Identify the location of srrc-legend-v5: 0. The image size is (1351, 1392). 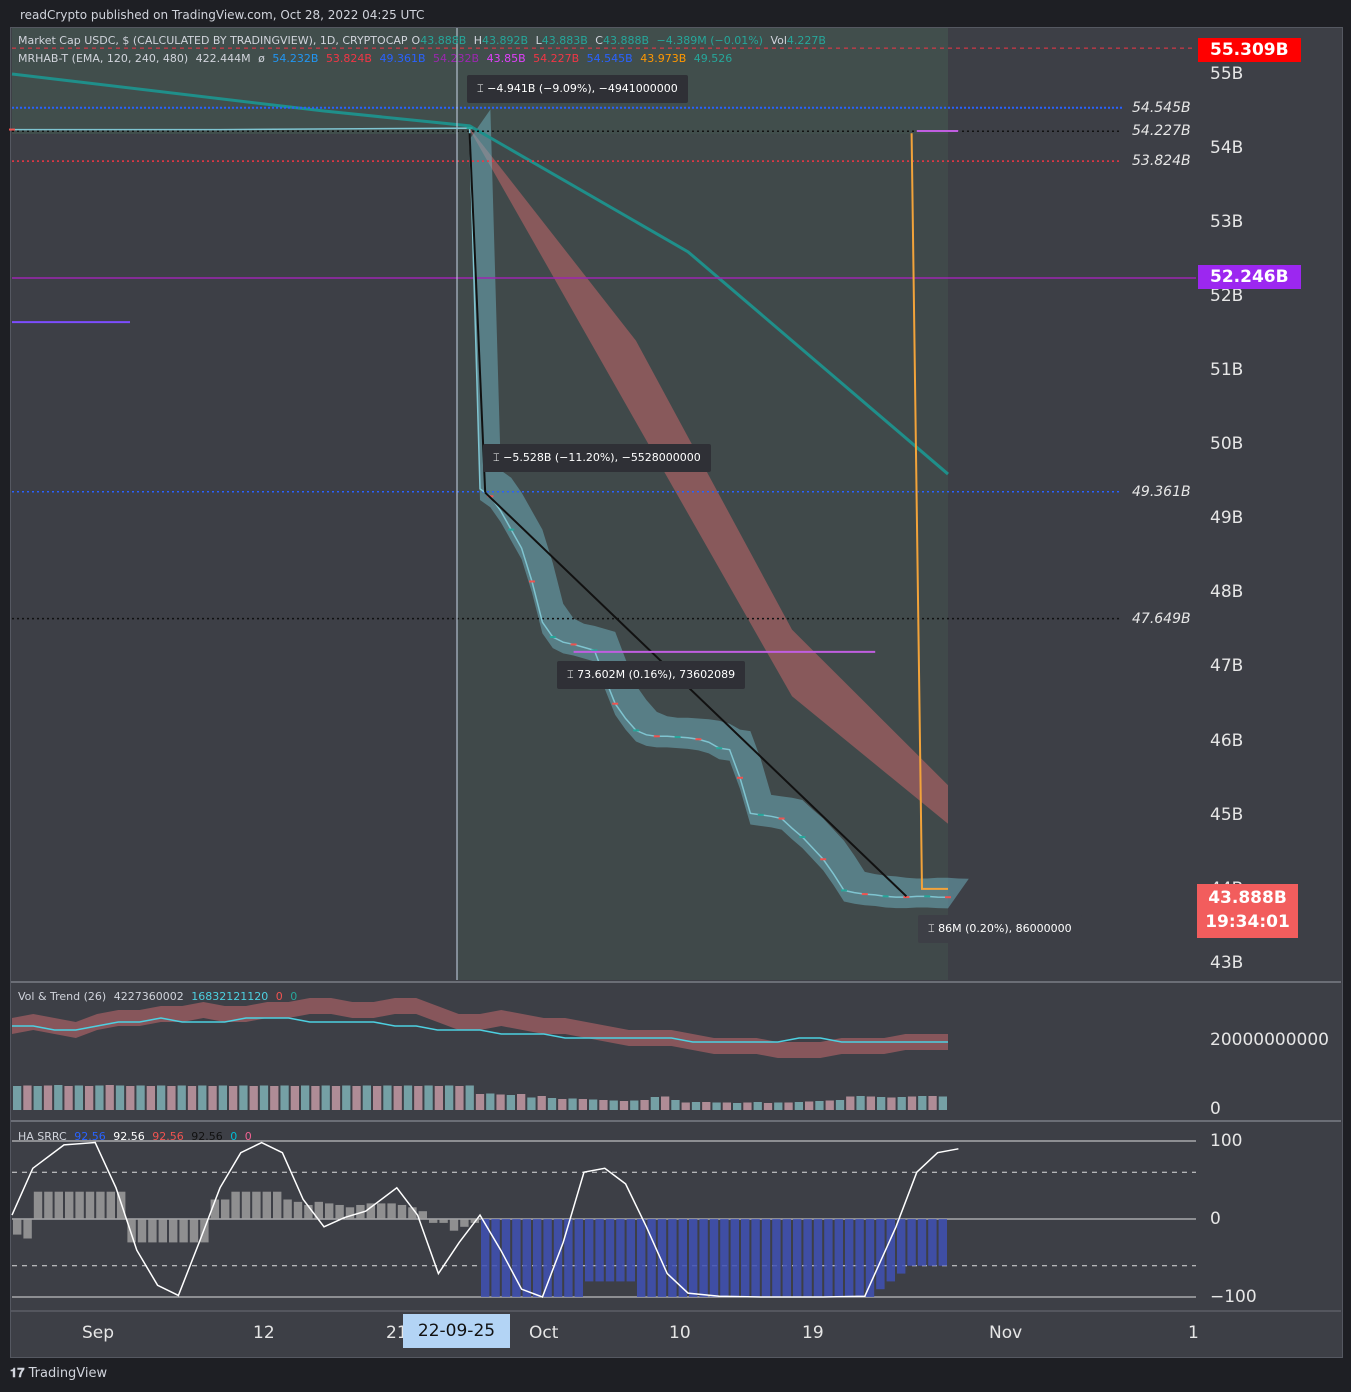
(234, 1136).